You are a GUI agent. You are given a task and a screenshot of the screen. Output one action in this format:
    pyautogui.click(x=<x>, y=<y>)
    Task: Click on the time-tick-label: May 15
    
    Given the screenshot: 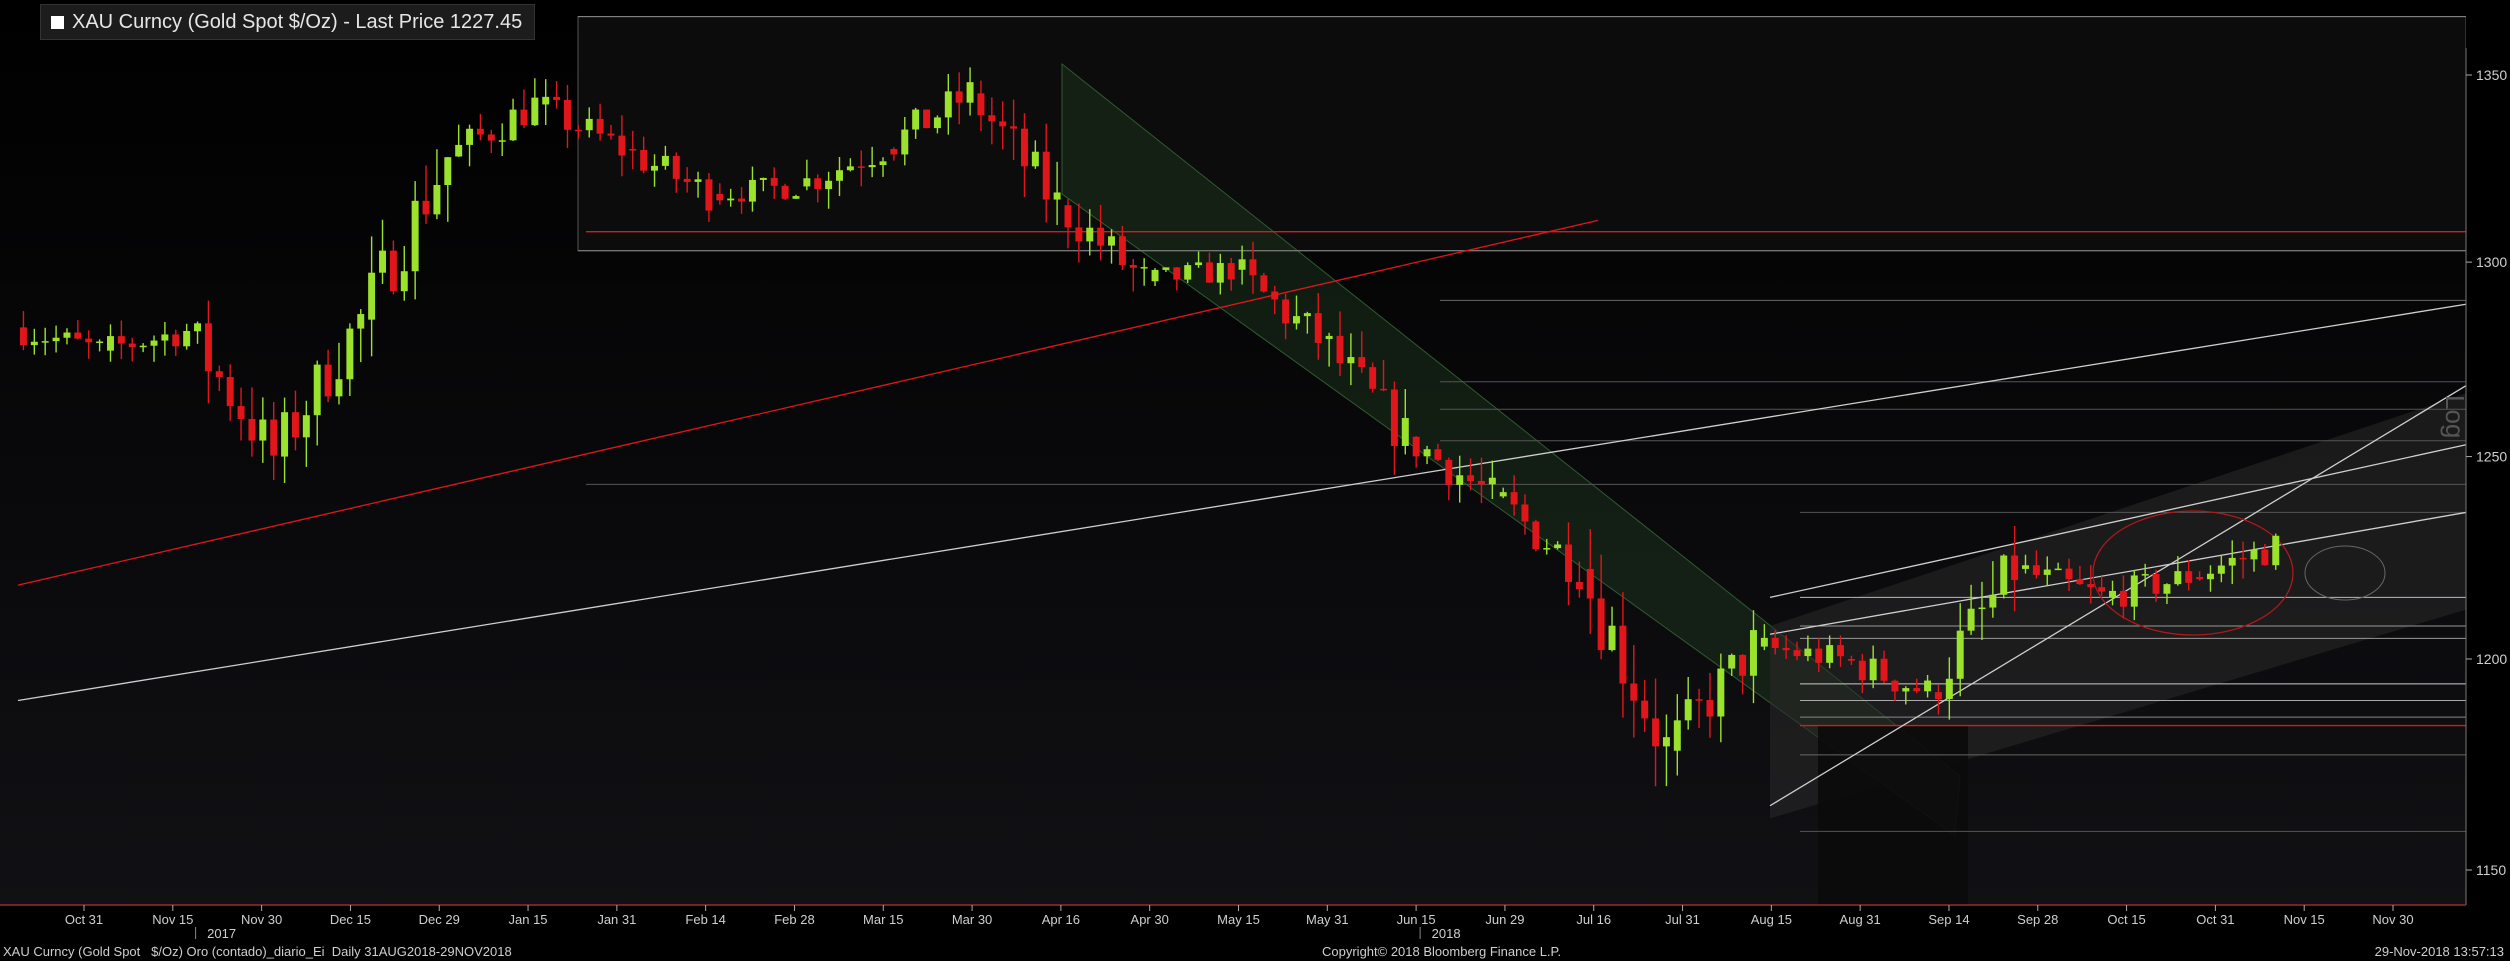 What is the action you would take?
    pyautogui.click(x=1238, y=919)
    